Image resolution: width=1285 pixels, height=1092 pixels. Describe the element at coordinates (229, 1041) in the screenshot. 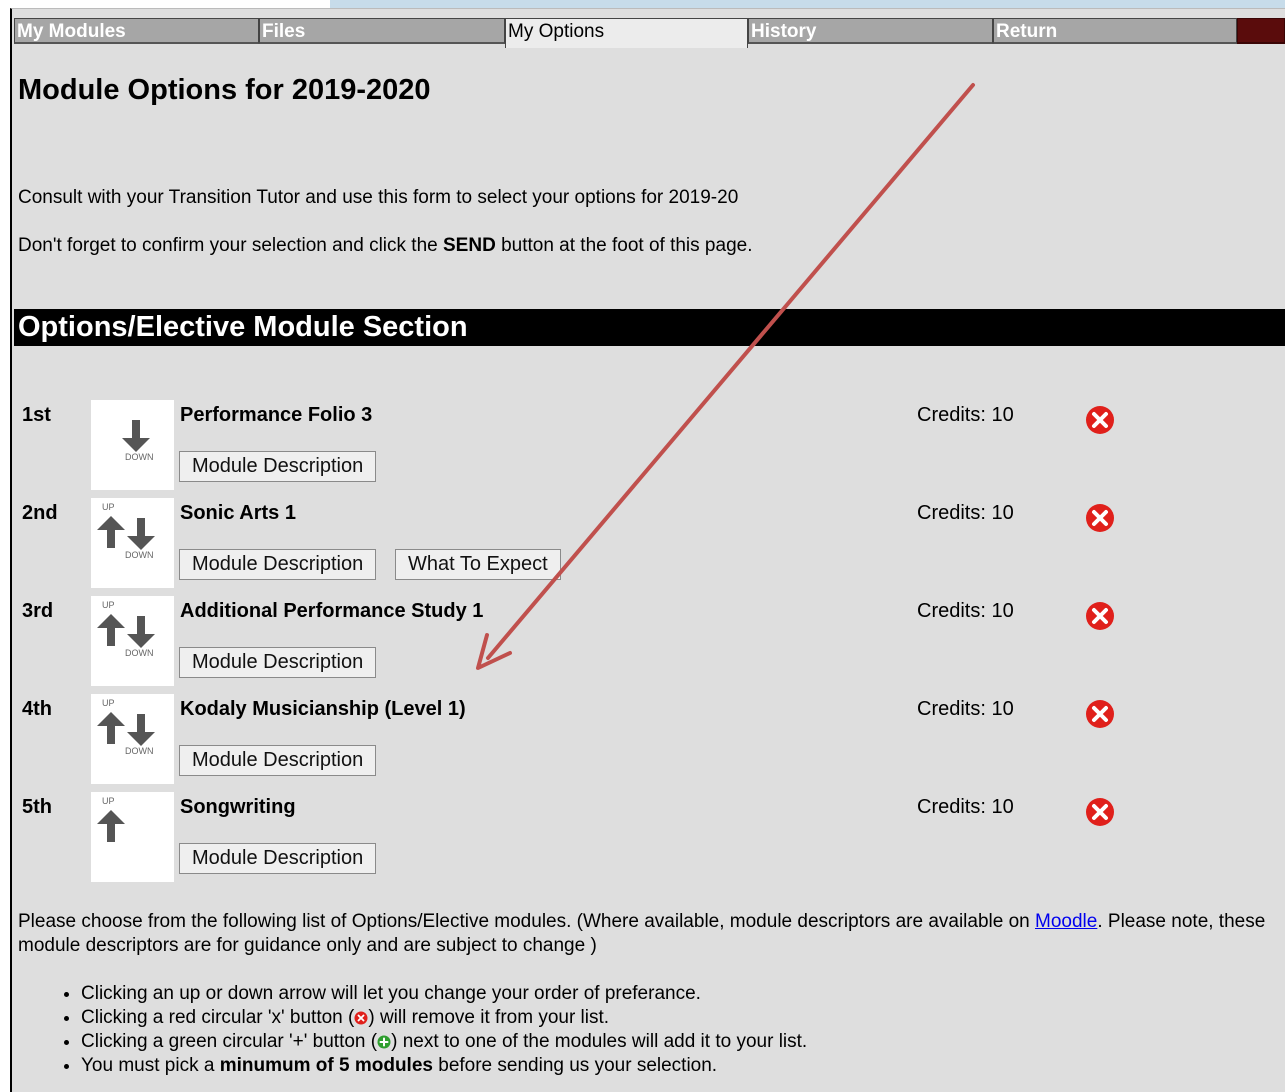

I see `help-text: Clicking a green circular '+' button (` at that location.